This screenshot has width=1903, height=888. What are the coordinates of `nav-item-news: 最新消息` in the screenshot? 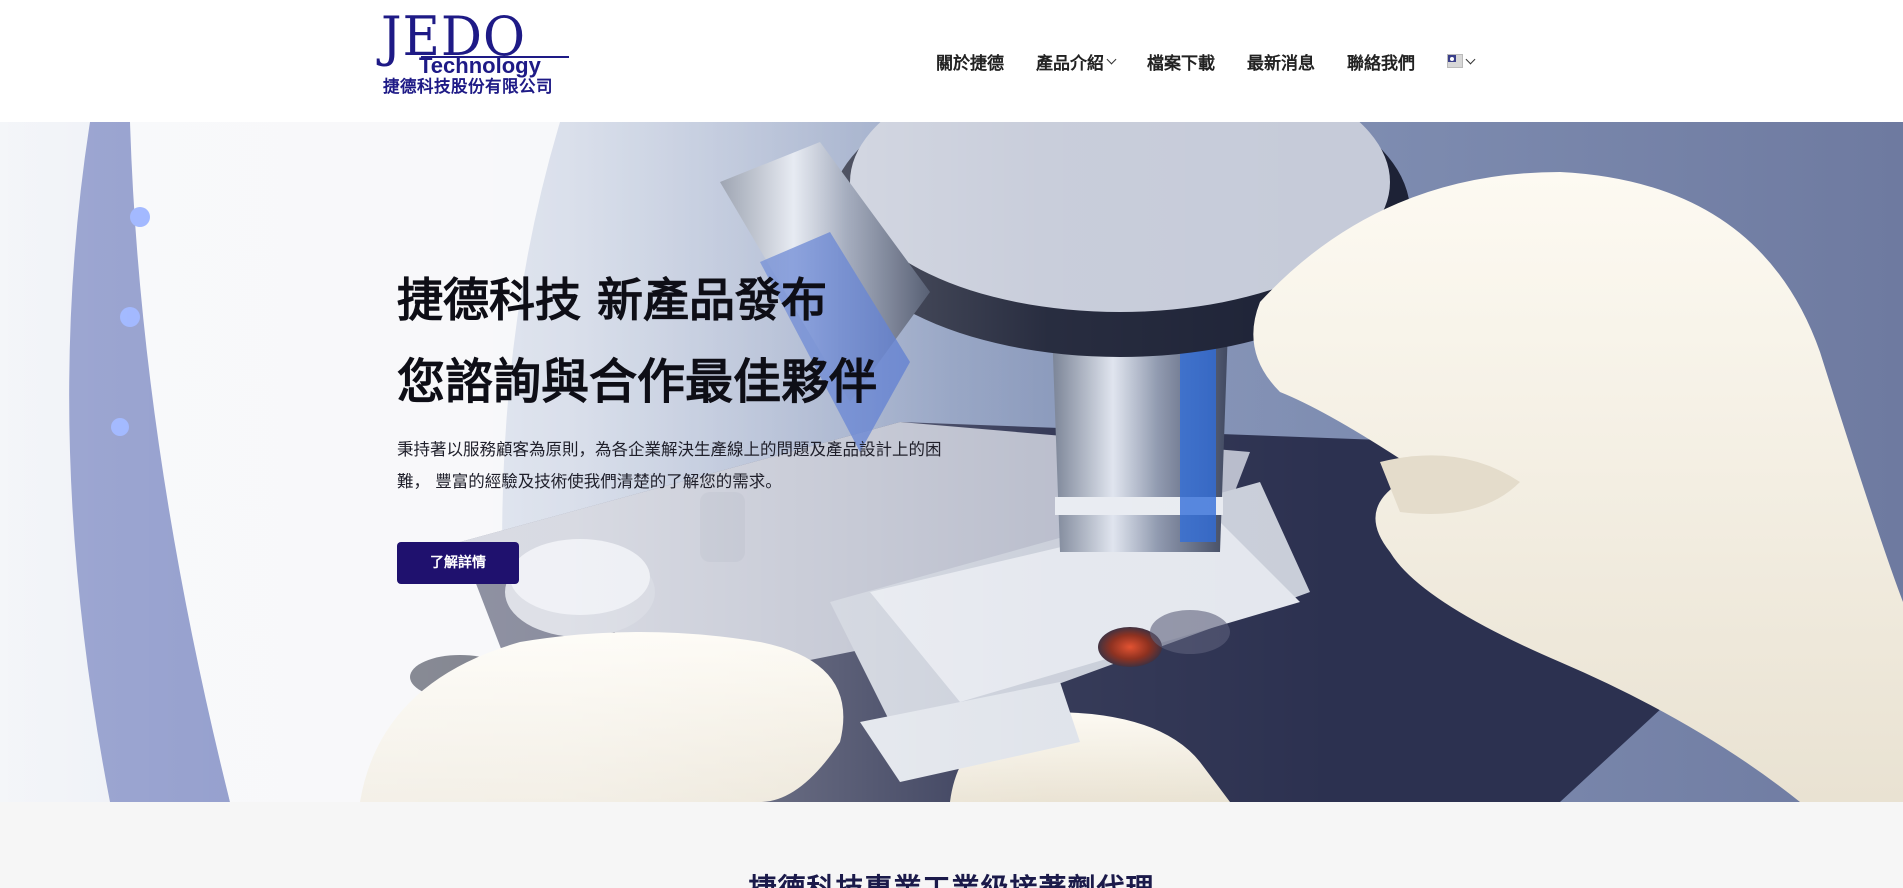 It's located at (1281, 61).